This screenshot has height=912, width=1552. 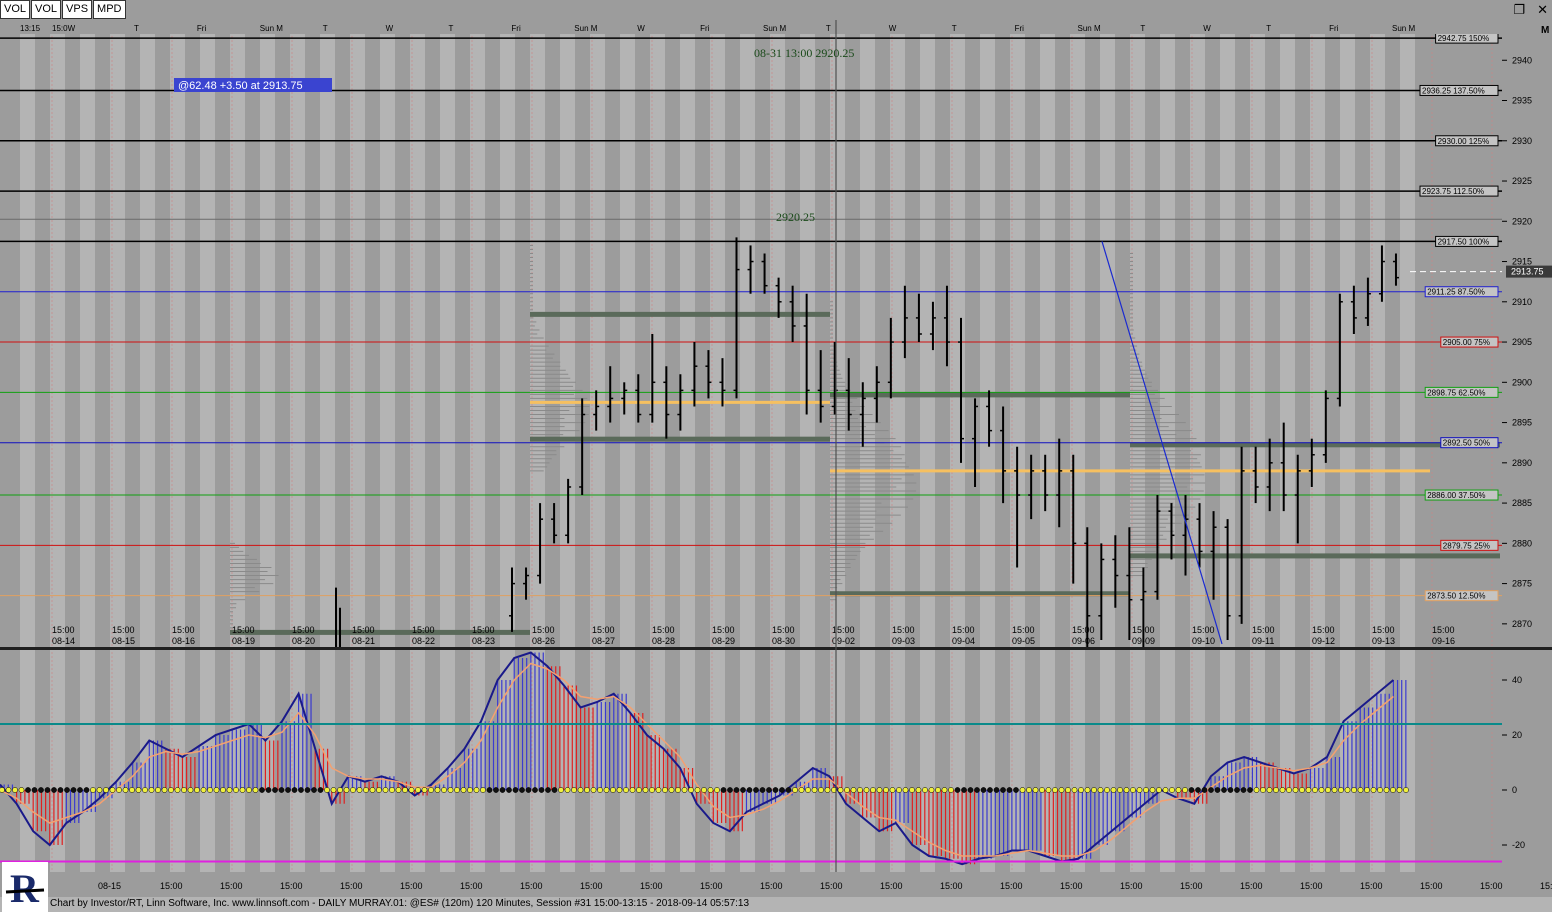 I want to click on toolbar-button-vol-0: VOL, so click(x=15, y=9).